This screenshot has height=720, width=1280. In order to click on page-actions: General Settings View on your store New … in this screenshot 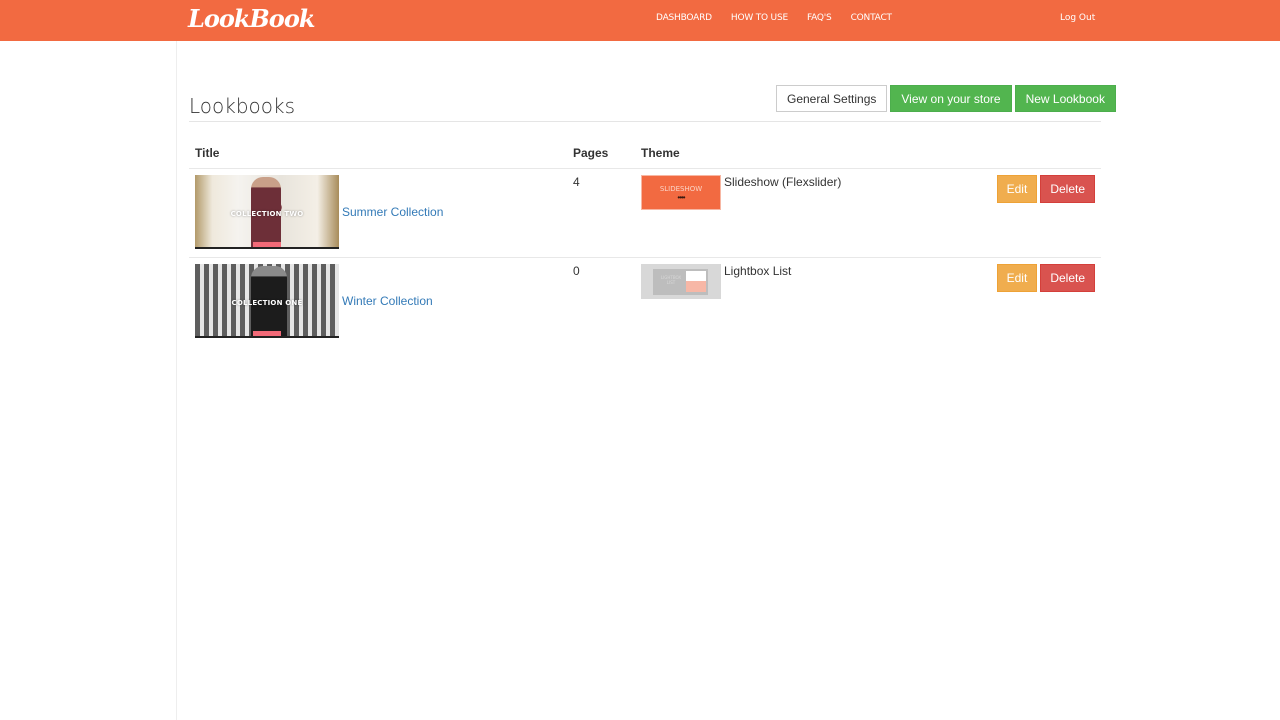, I will do `click(946, 98)`.